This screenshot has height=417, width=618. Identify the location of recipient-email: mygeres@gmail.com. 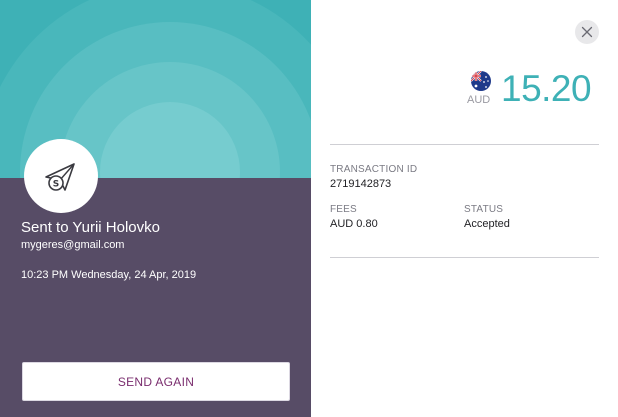
(73, 245).